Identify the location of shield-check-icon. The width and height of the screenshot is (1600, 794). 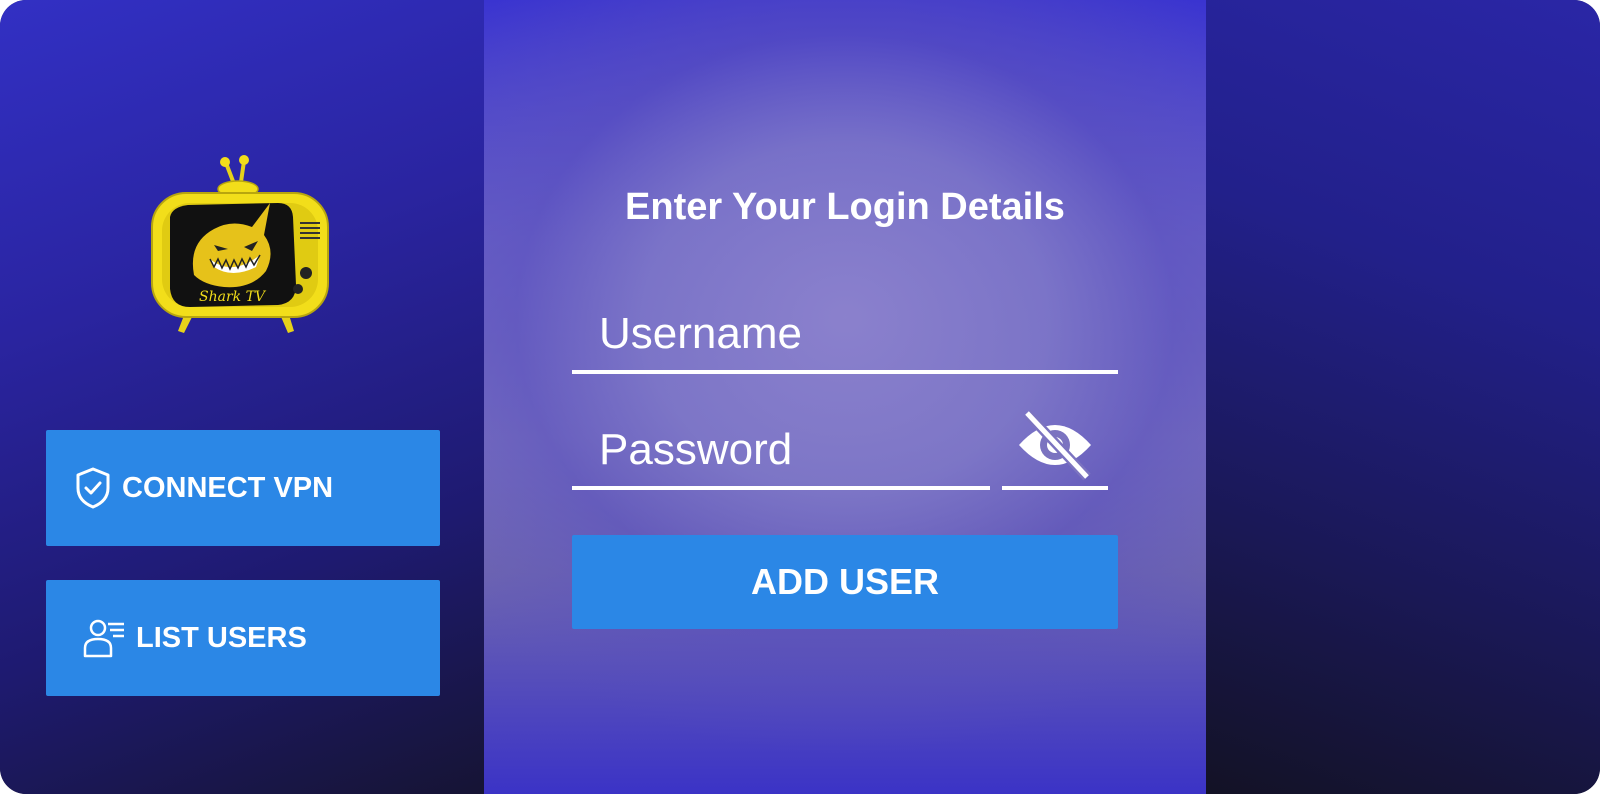
(93, 488).